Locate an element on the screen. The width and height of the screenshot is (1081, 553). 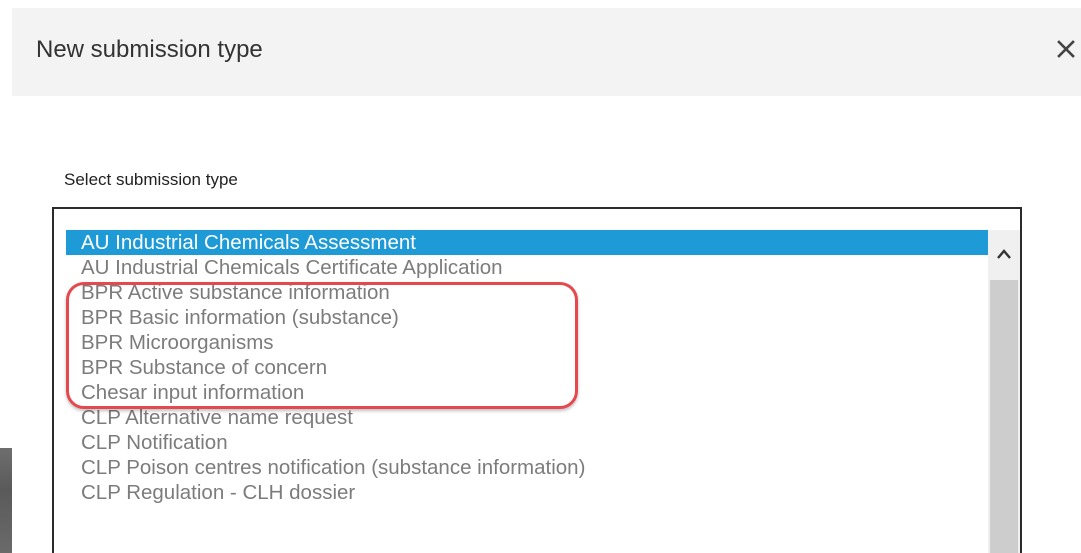
chevron-up-icon is located at coordinates (1004, 254).